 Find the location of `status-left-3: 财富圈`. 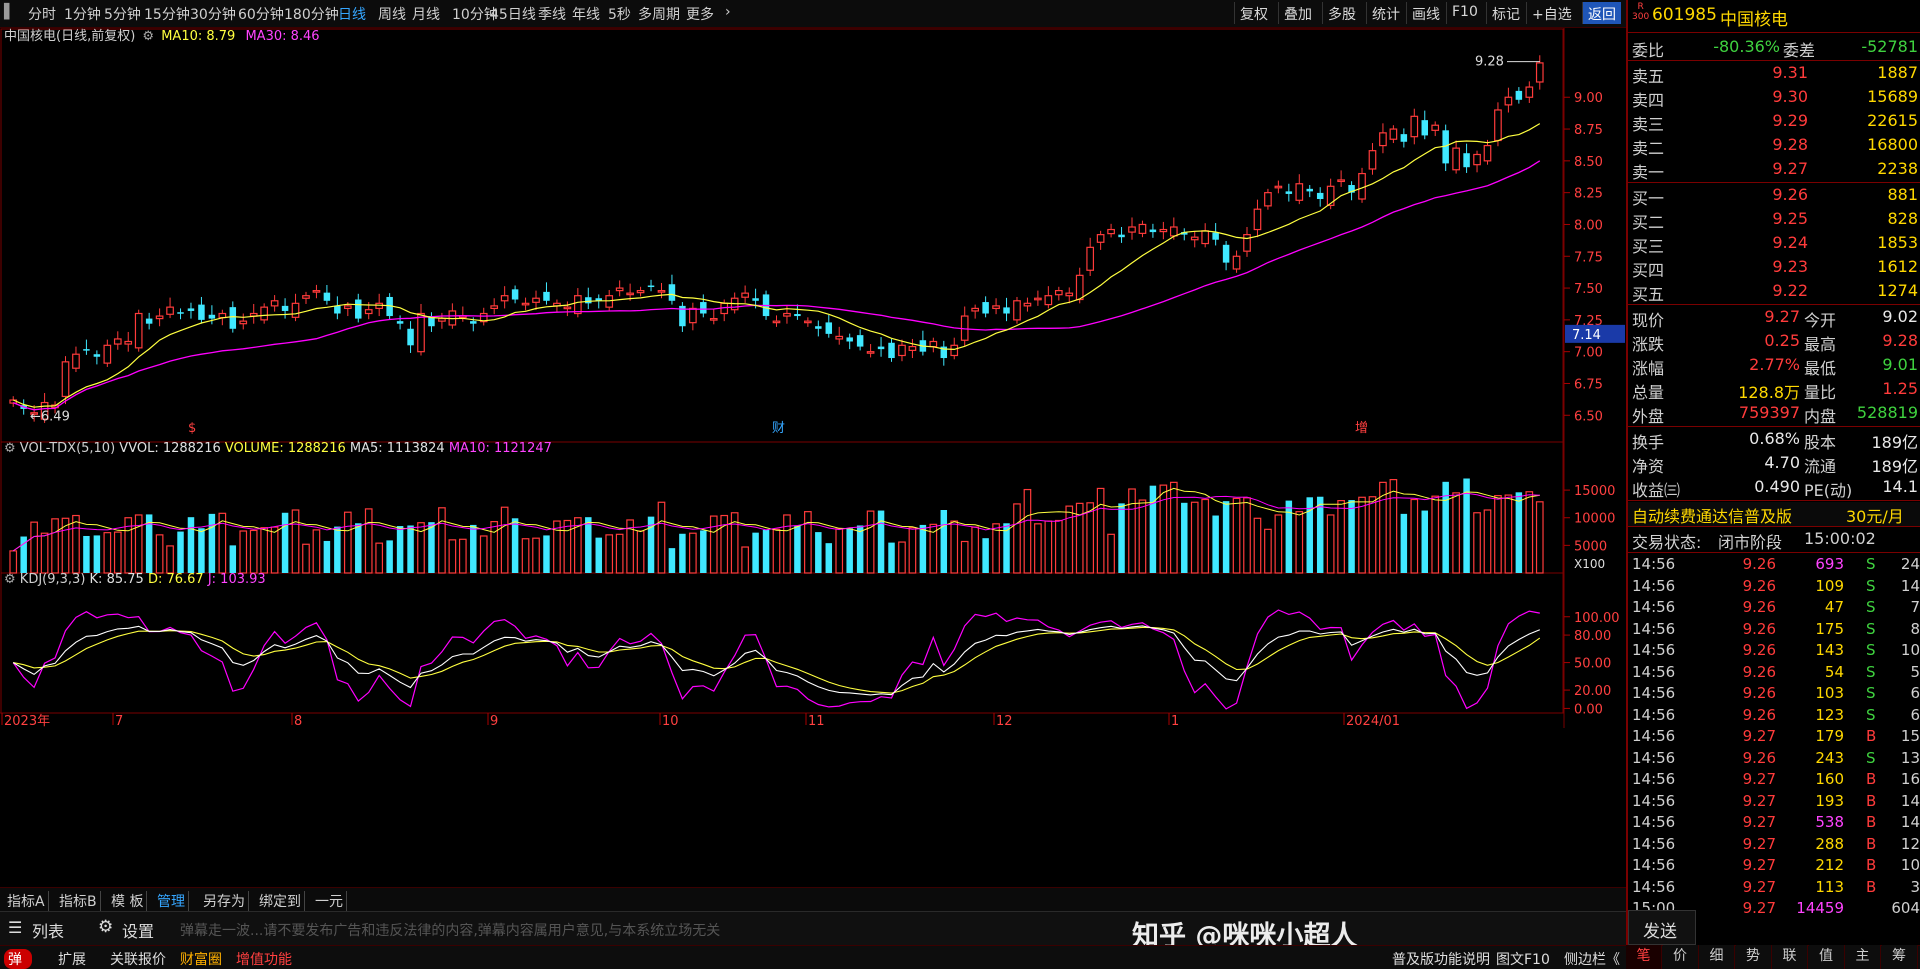

status-left-3: 财富圈 is located at coordinates (201, 959).